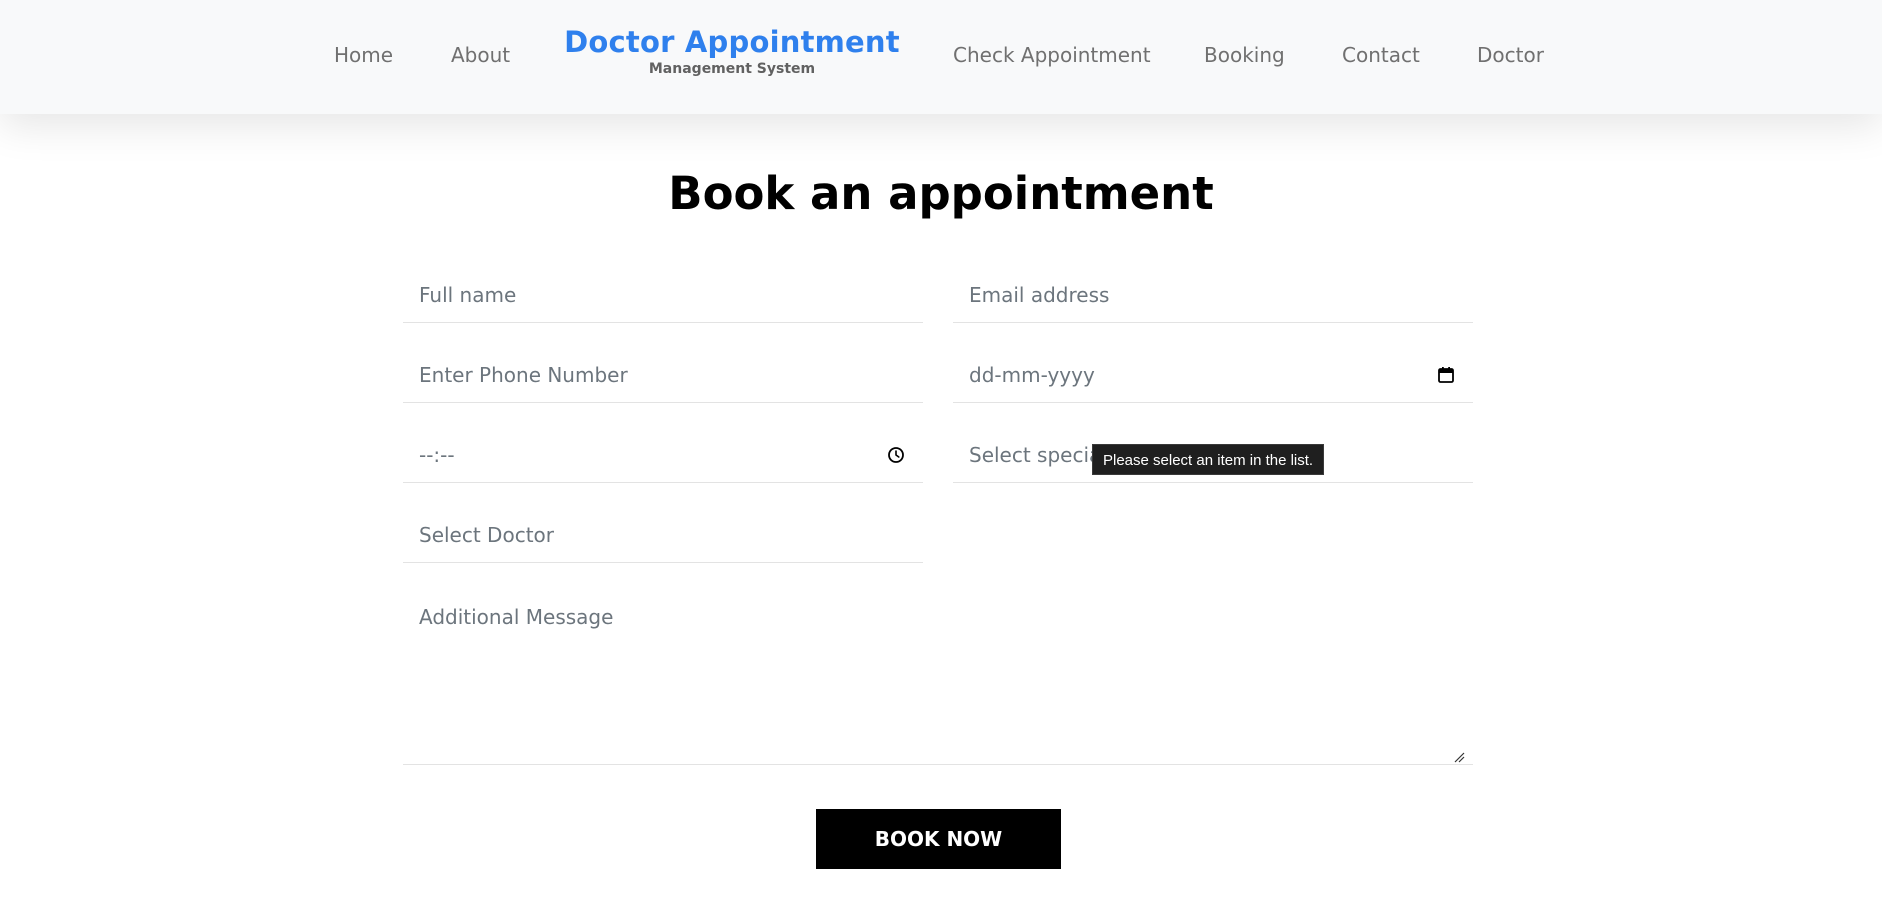 The height and width of the screenshot is (901, 1882). Describe the element at coordinates (941, 193) in the screenshot. I see `page-title: Book an appointment` at that location.